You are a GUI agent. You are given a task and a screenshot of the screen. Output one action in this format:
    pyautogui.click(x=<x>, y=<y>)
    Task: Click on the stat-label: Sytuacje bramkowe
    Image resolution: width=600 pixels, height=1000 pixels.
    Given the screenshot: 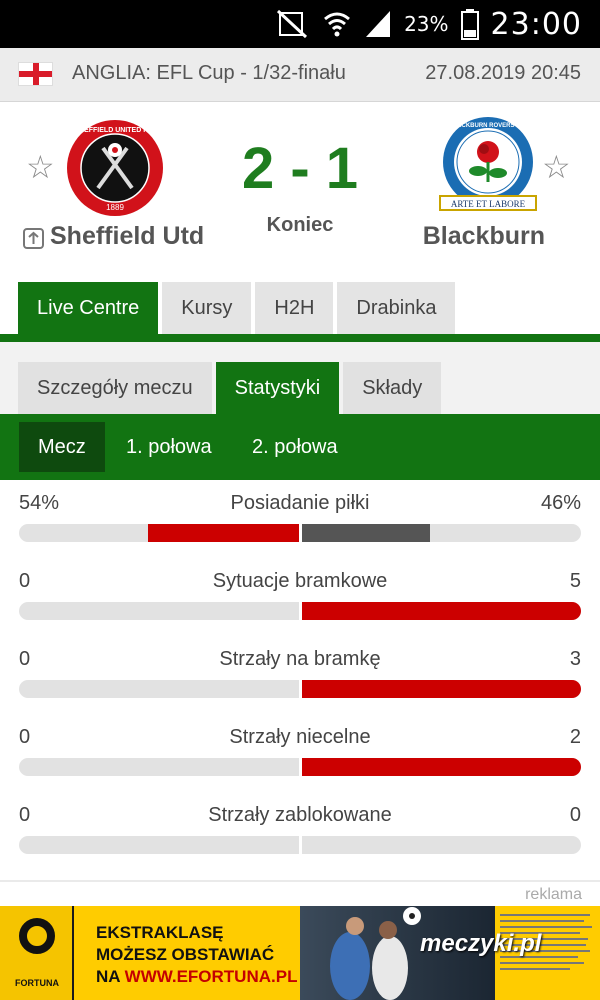 What is the action you would take?
    pyautogui.click(x=300, y=581)
    